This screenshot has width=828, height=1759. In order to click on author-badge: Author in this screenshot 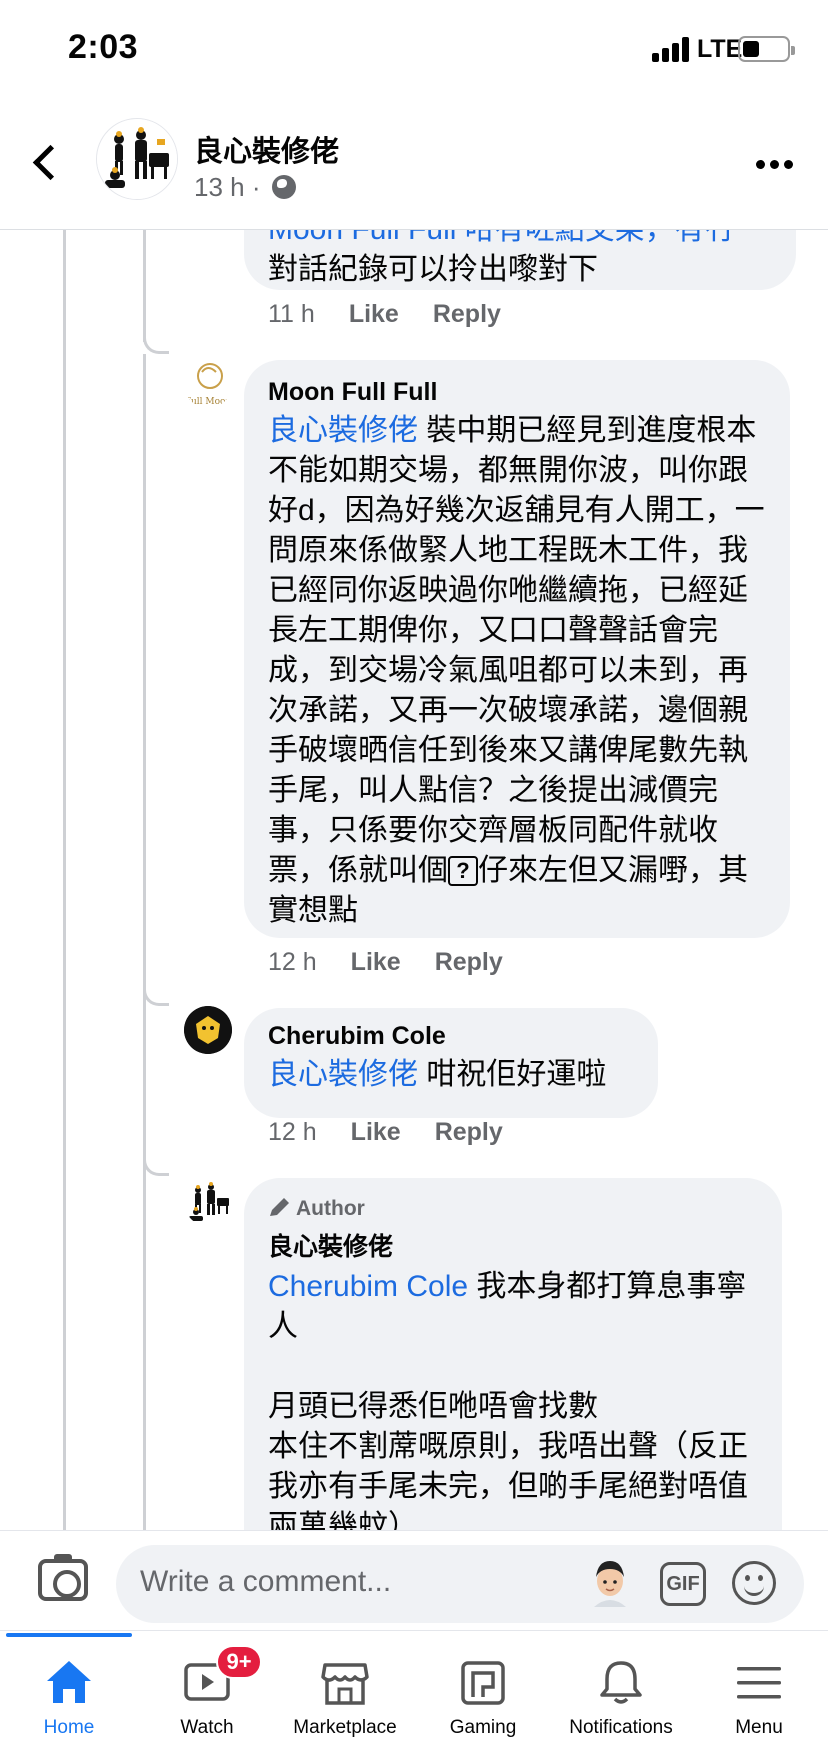, I will do `click(513, 1208)`.